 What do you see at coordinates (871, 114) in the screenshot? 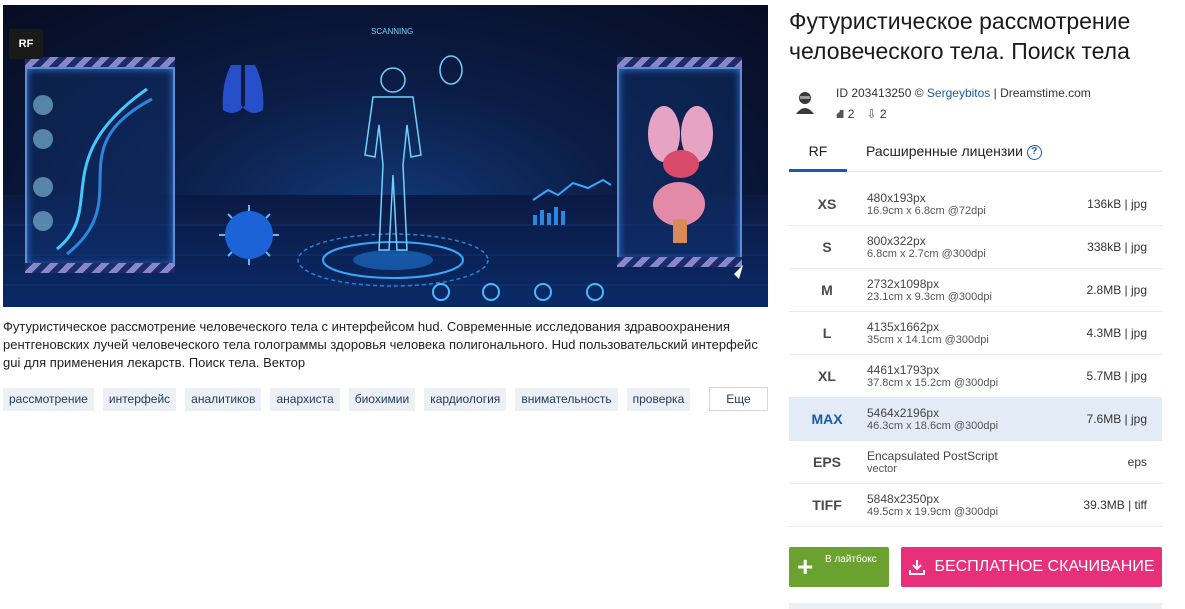
I see `downloads-icon: ⇩` at bounding box center [871, 114].